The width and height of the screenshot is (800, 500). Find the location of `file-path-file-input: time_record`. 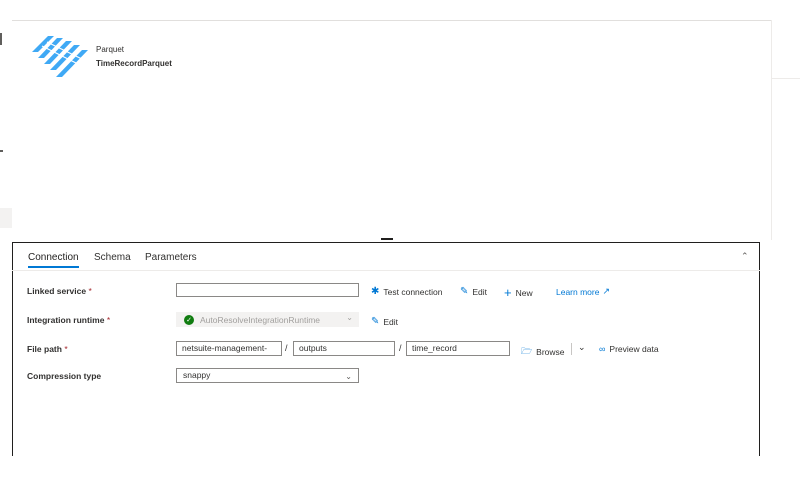

file-path-file-input: time_record is located at coordinates (458, 348).